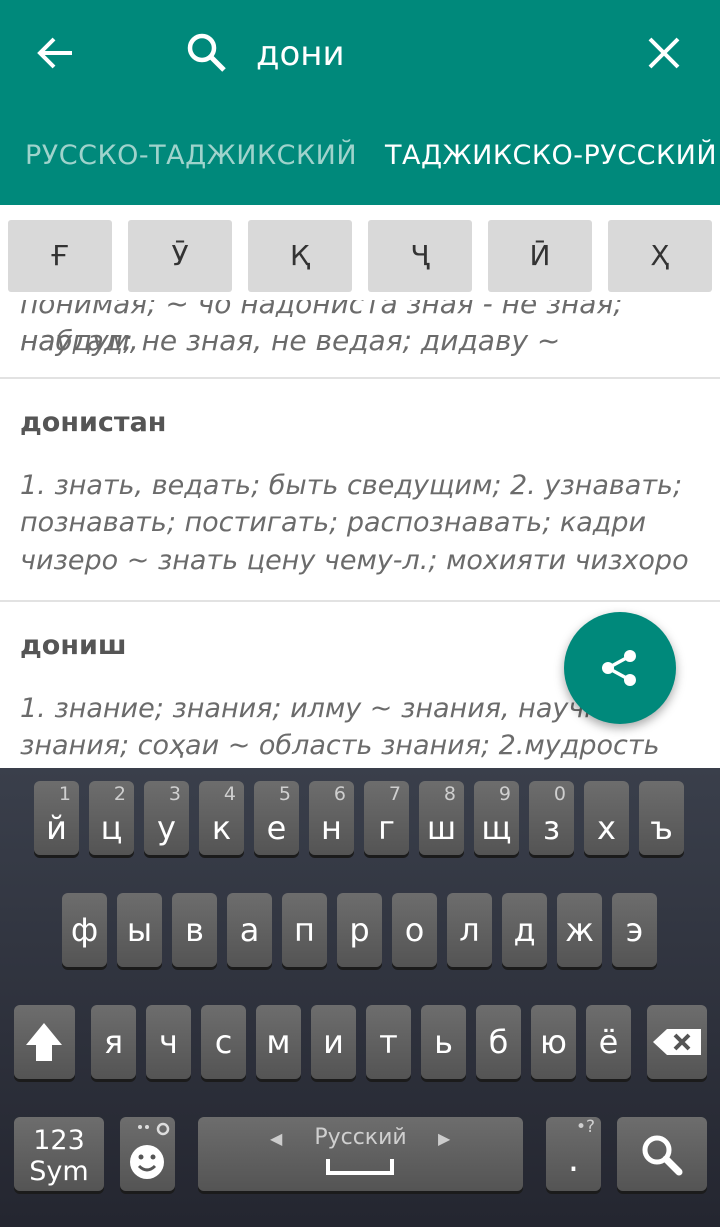 The height and width of the screenshot is (1227, 720). I want to click on key-hint: •?, so click(585, 1127).